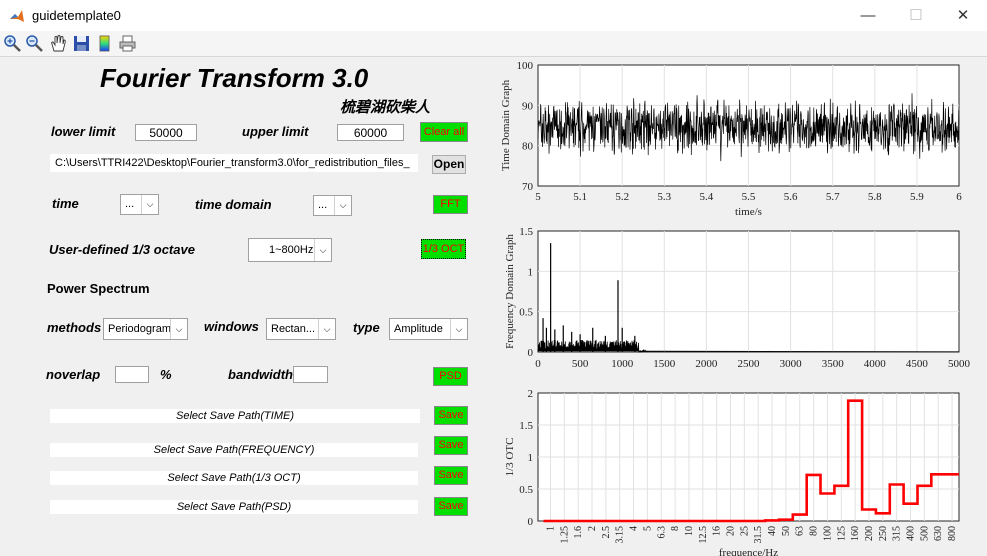 The image size is (987, 556). Describe the element at coordinates (875, 197) in the screenshot. I see `x-tick-label: 5.8` at that location.